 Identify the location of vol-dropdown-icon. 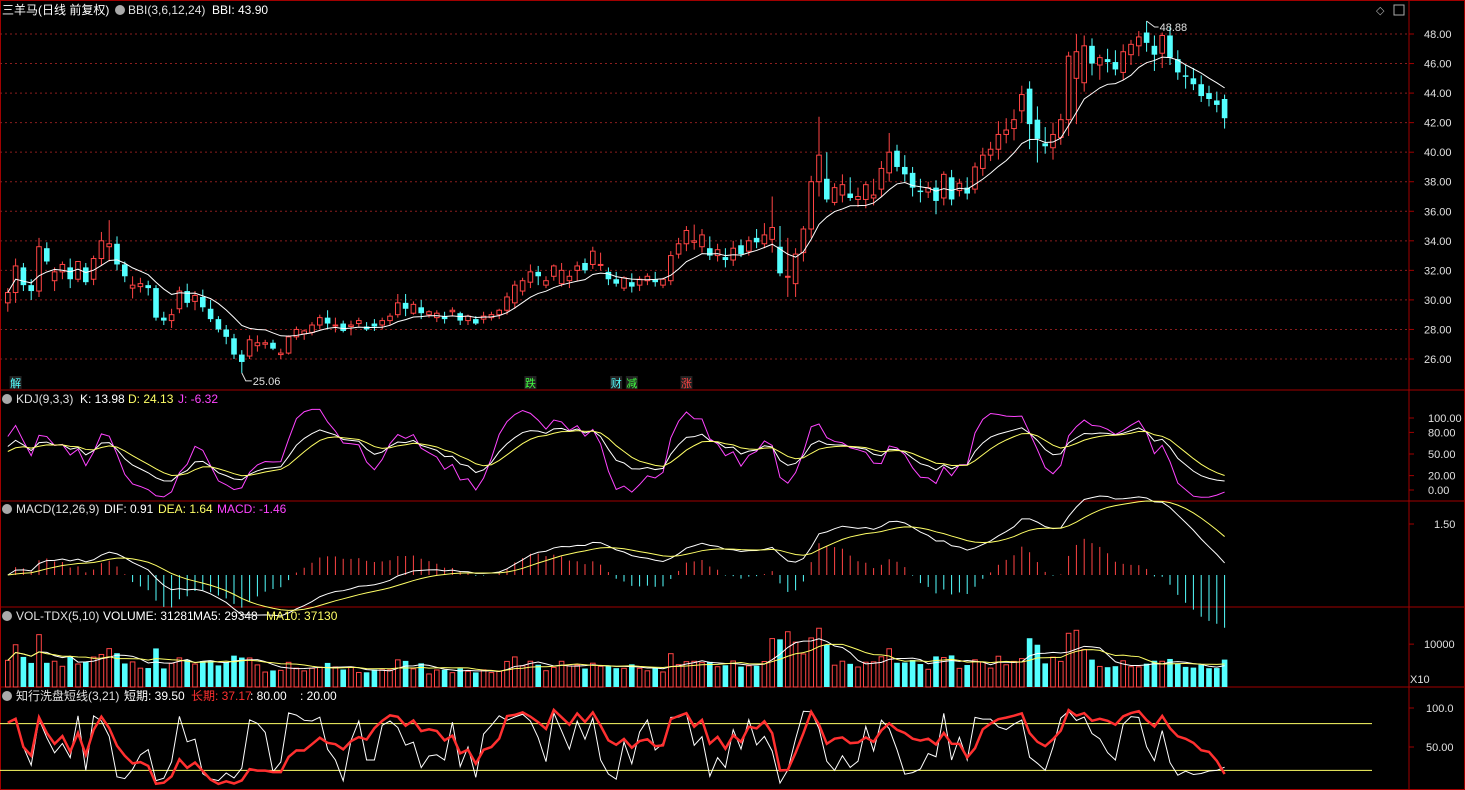
(7, 616).